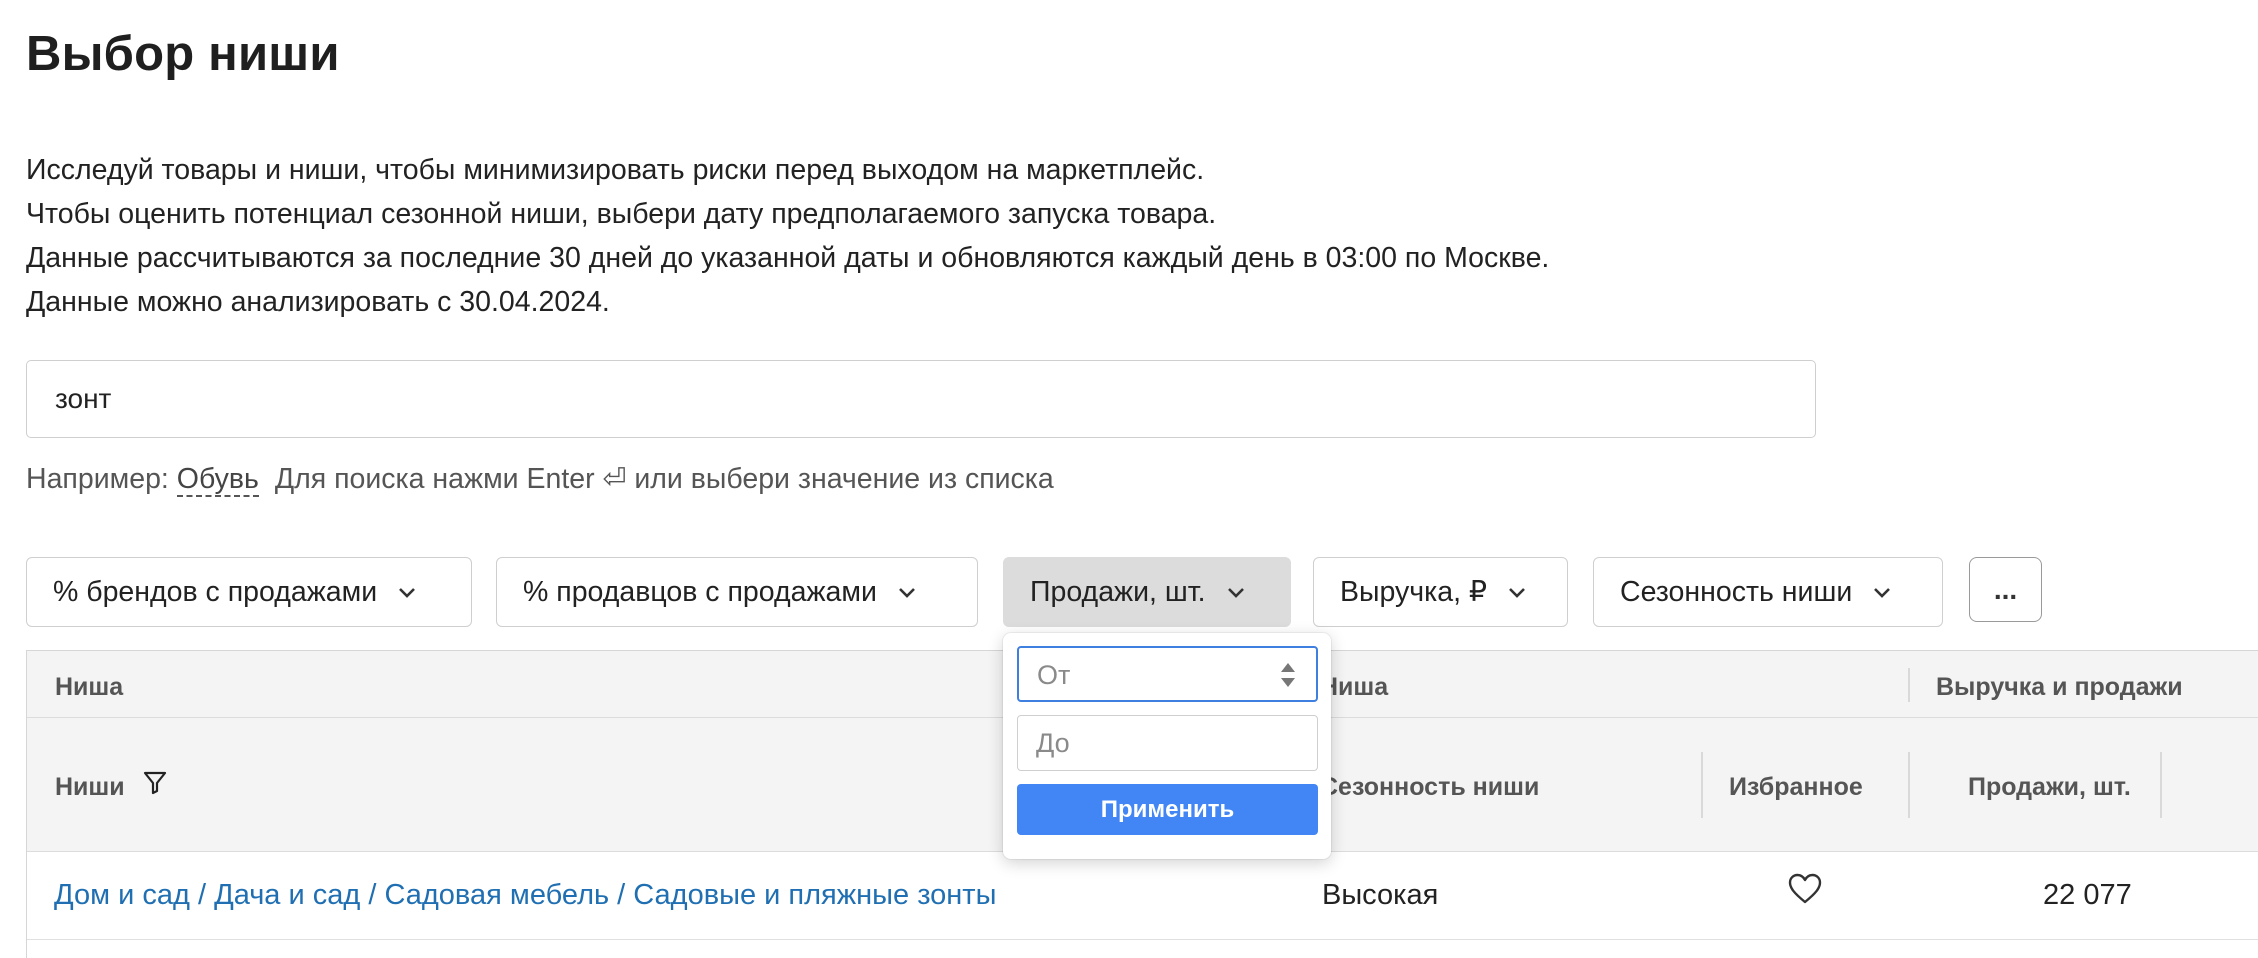 The image size is (2258, 958). I want to click on filter-niche-seasonality: Сезонность ниши, so click(1768, 592).